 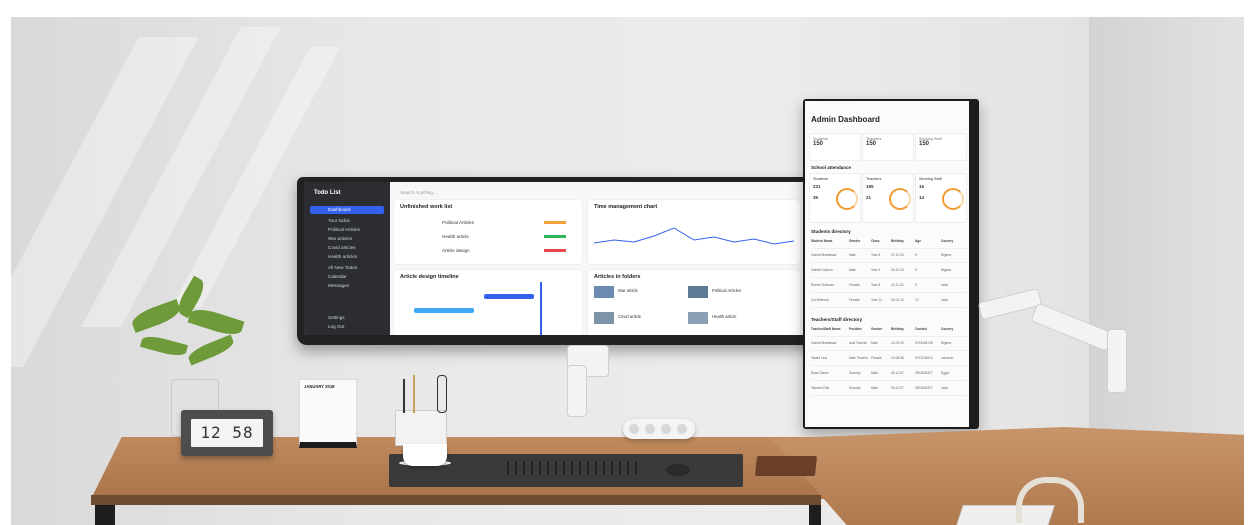 I want to click on table-cell: Teacher/Staff Name, so click(x=826, y=329).